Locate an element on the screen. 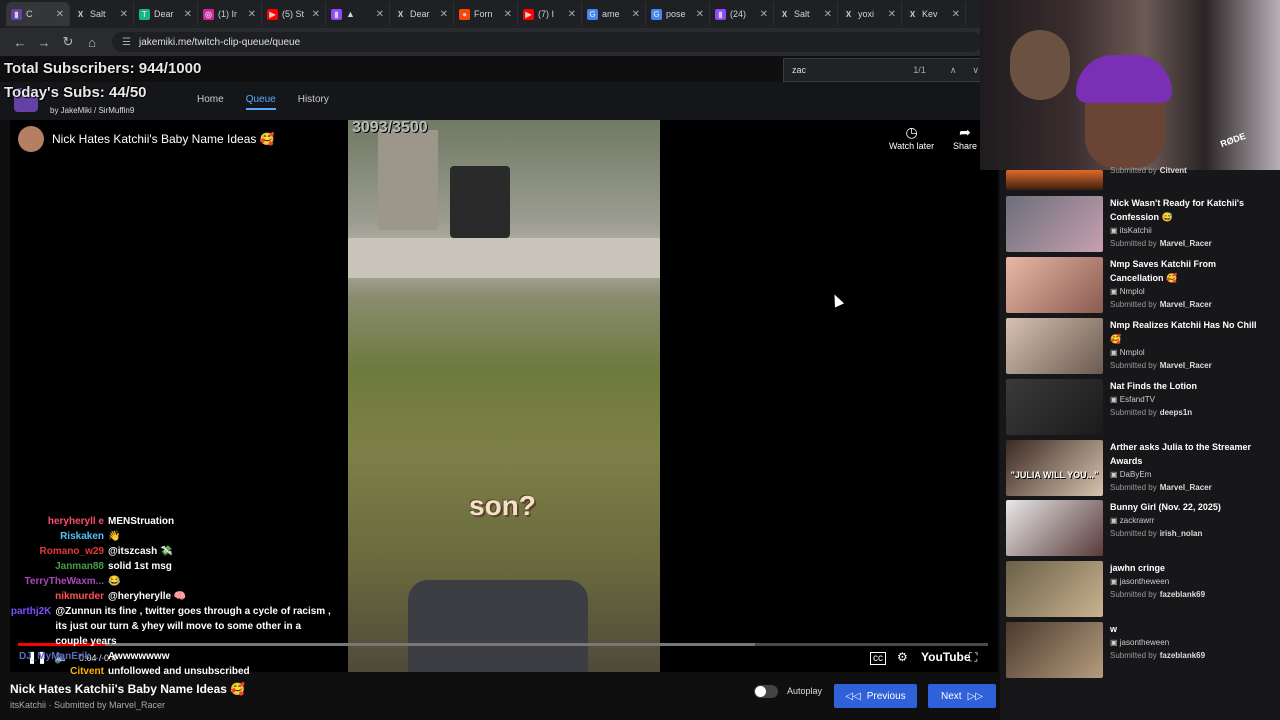  find-bar: zac 1/1 ∧ ∨ is located at coordinates (885, 70).